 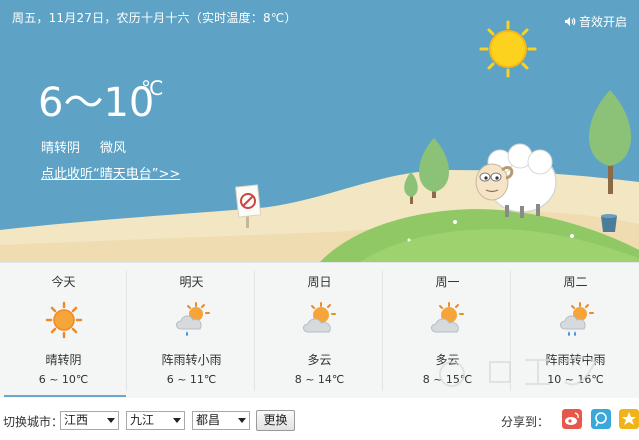 I want to click on current-temp-range: 6～10, so click(x=96, y=103).